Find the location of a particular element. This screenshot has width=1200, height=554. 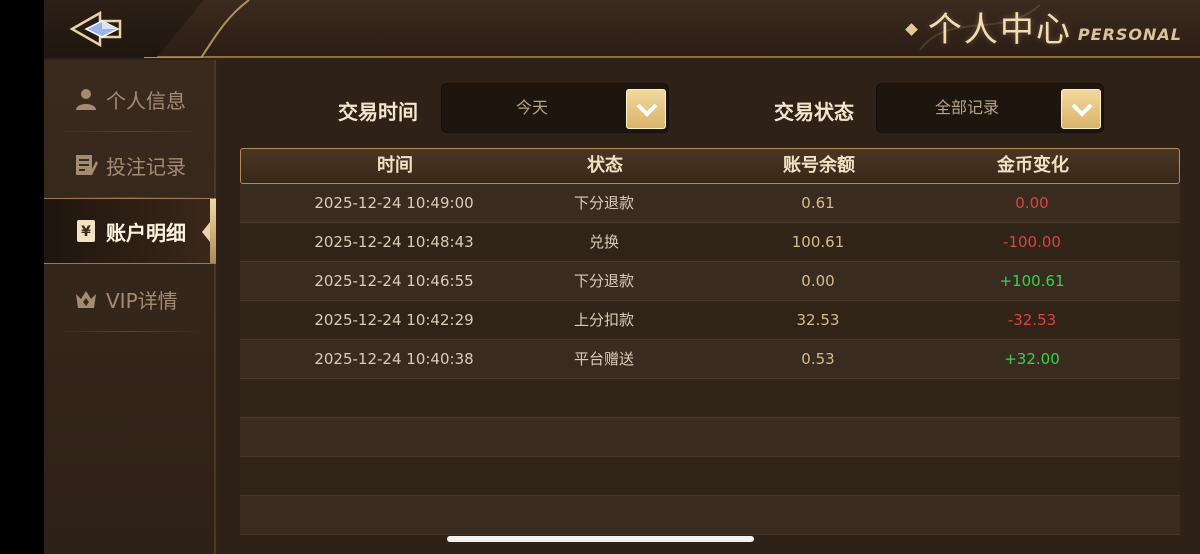

sidebar-item-label: 账户明细 is located at coordinates (146, 232).